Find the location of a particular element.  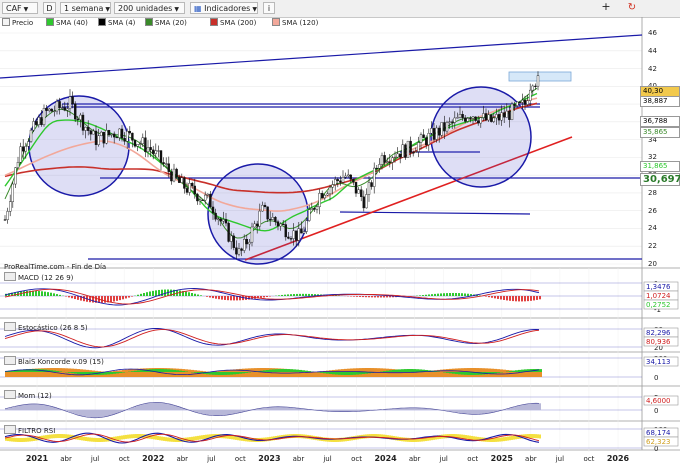

macd-title: MACD (12 26 9) is located at coordinates (38, 277).